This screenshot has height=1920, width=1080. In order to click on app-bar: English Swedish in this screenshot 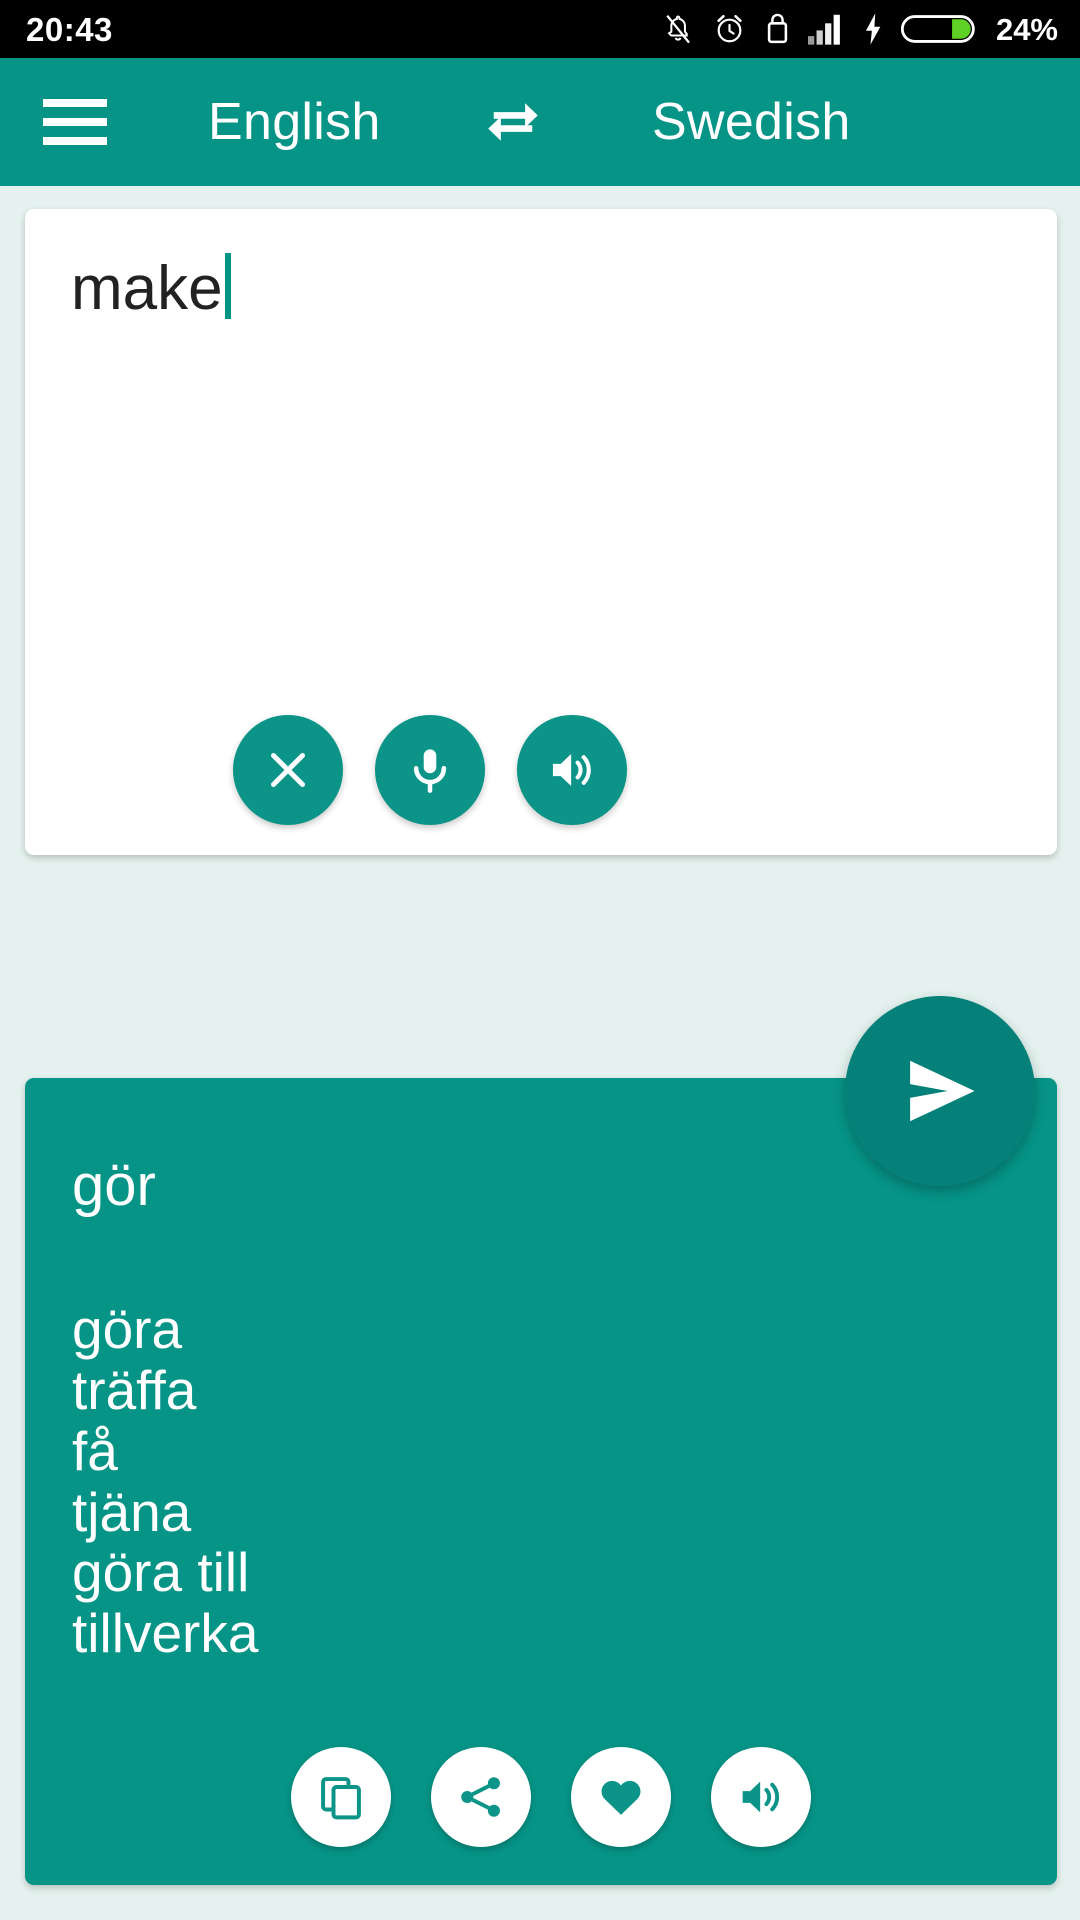, I will do `click(540, 122)`.